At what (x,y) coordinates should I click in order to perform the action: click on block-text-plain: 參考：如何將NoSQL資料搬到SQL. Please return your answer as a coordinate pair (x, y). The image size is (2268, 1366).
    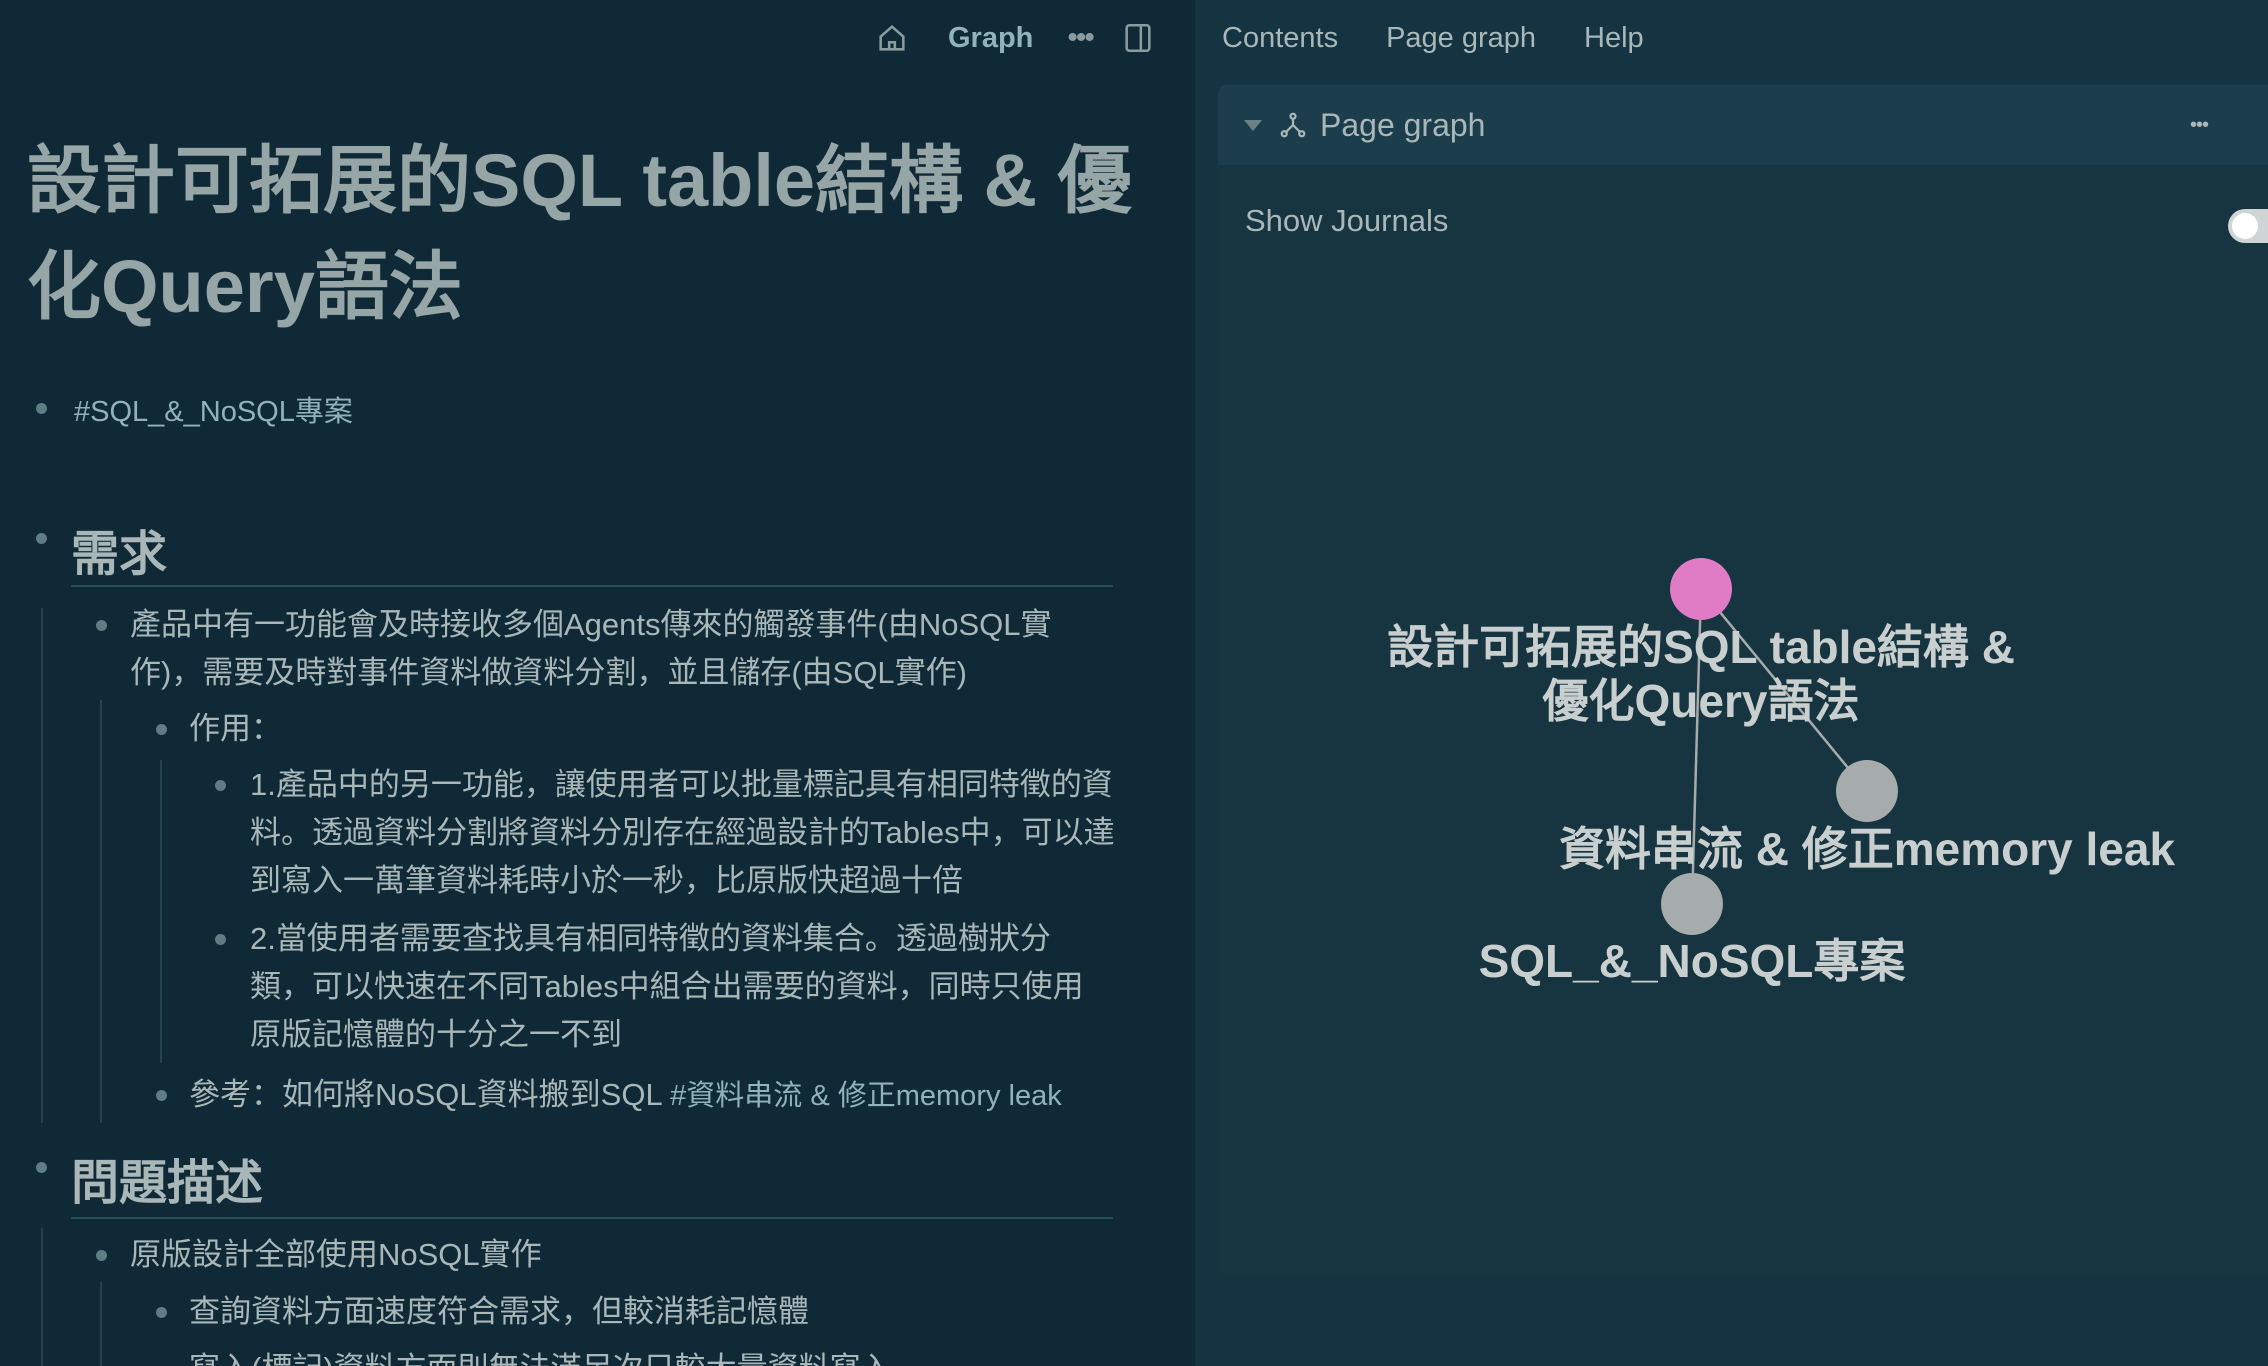
    Looking at the image, I should click on (430, 1094).